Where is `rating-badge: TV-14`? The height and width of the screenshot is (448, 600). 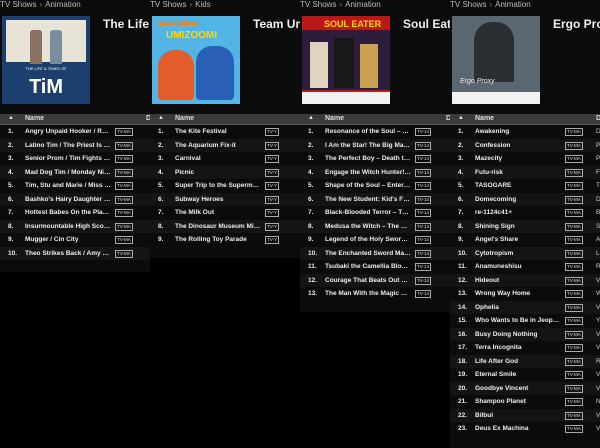 rating-badge: TV-14 is located at coordinates (423, 199).